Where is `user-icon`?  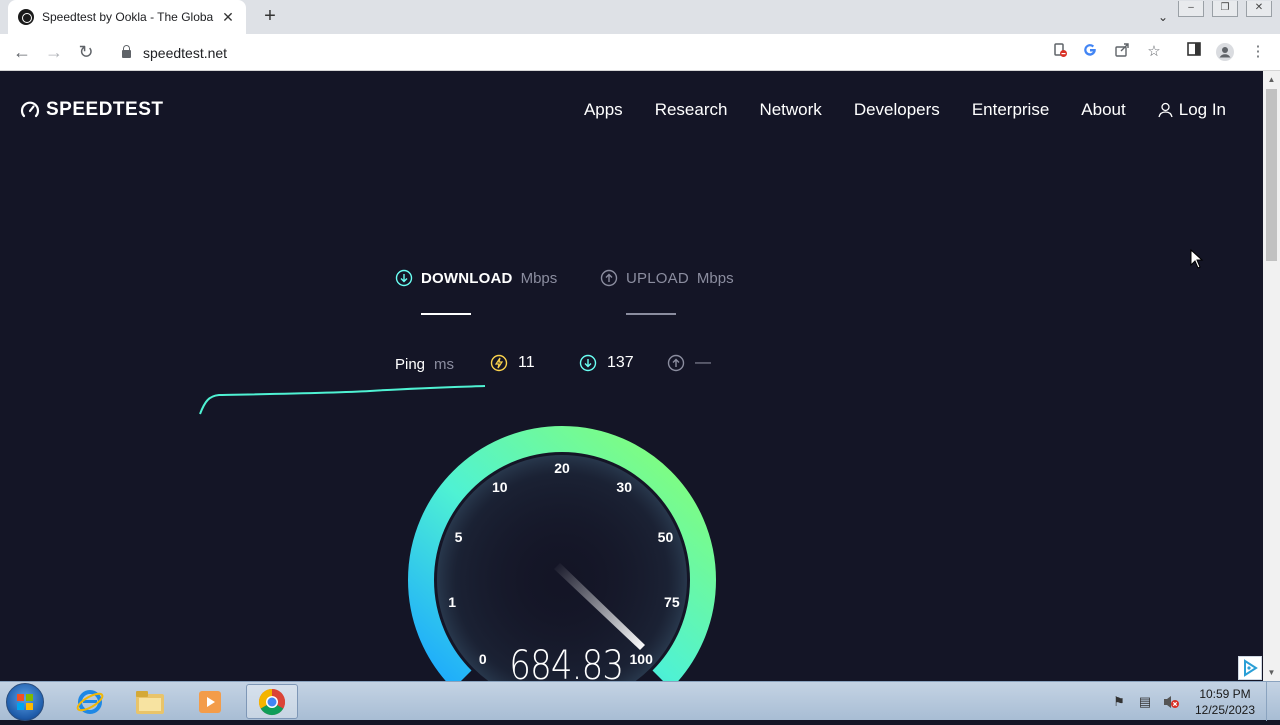 user-icon is located at coordinates (1165, 110).